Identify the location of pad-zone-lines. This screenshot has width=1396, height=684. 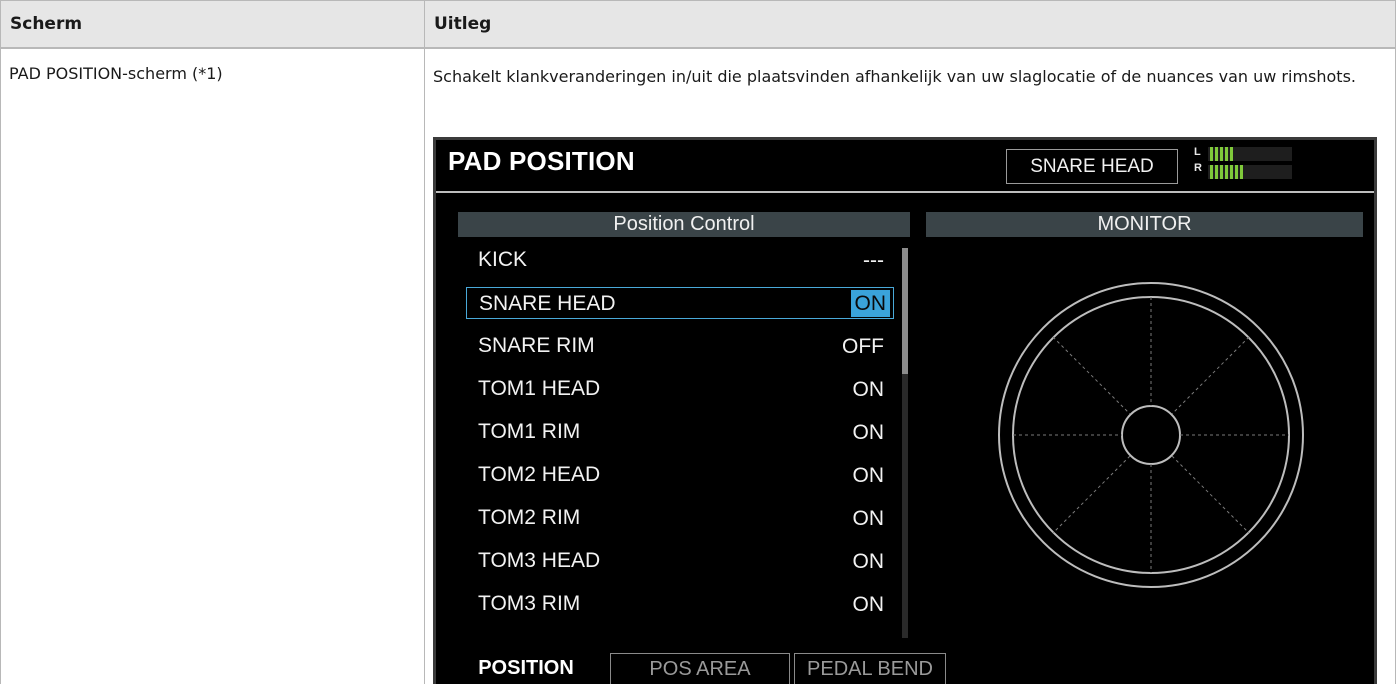
(1151, 435).